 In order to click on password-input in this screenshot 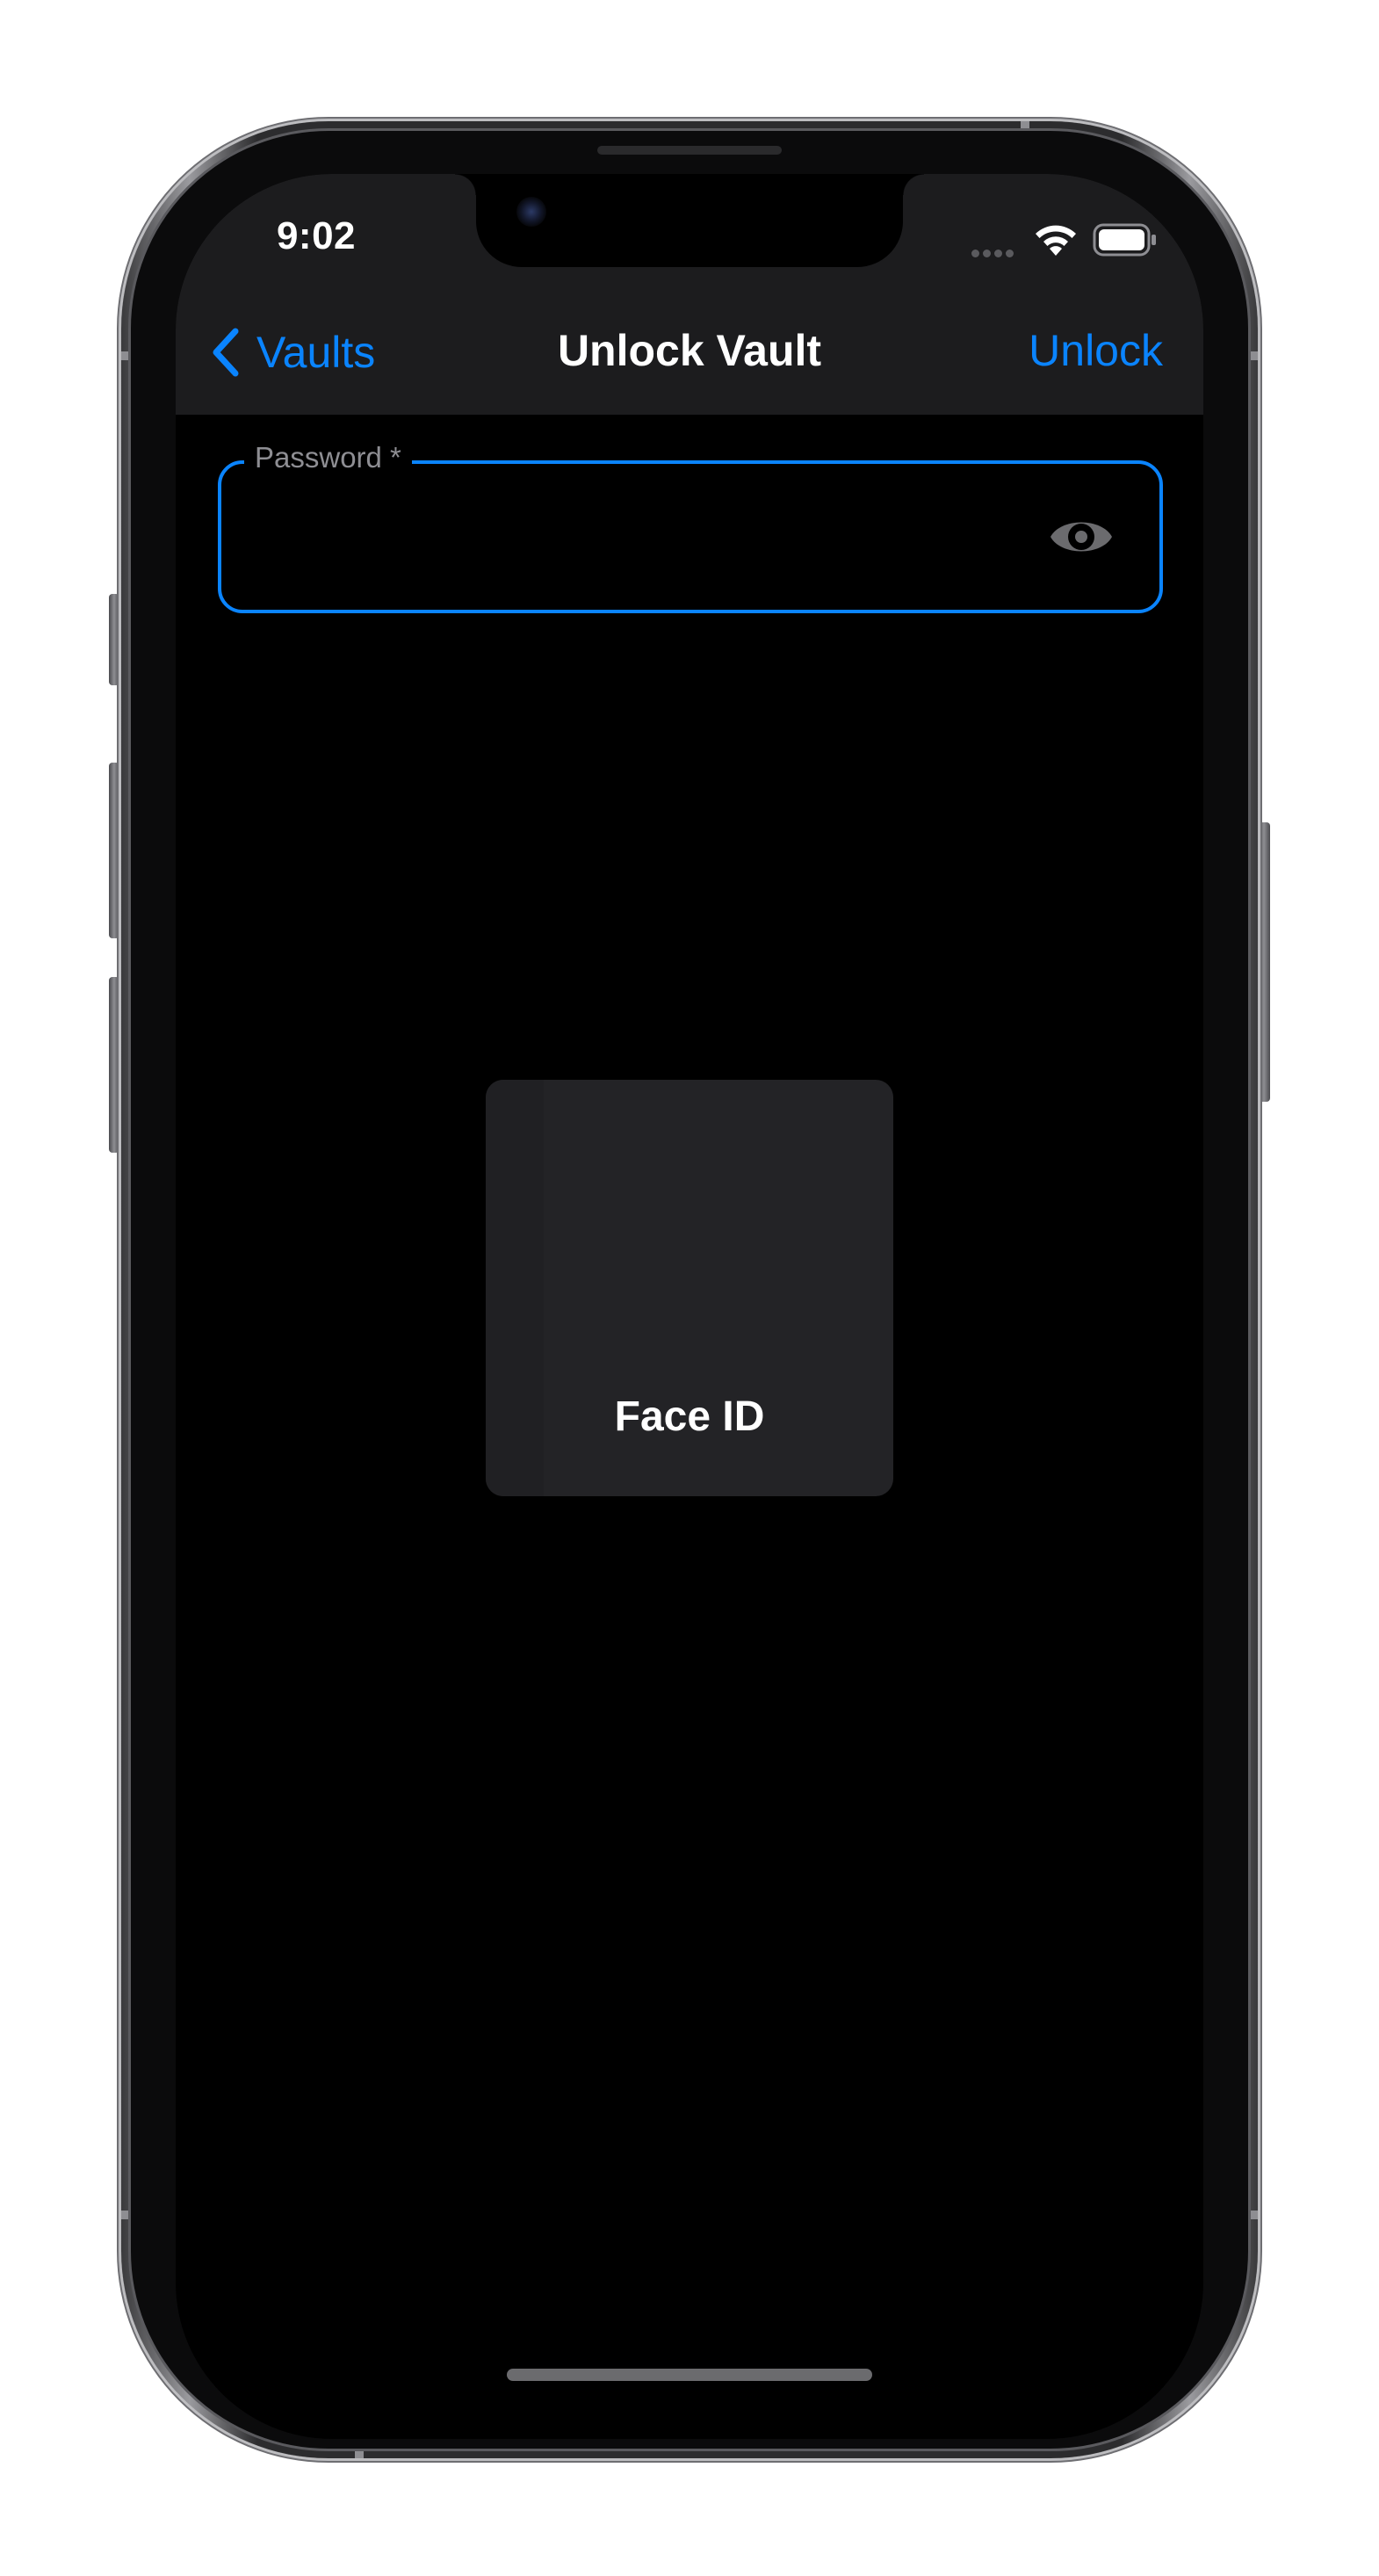, I will do `click(645, 537)`.